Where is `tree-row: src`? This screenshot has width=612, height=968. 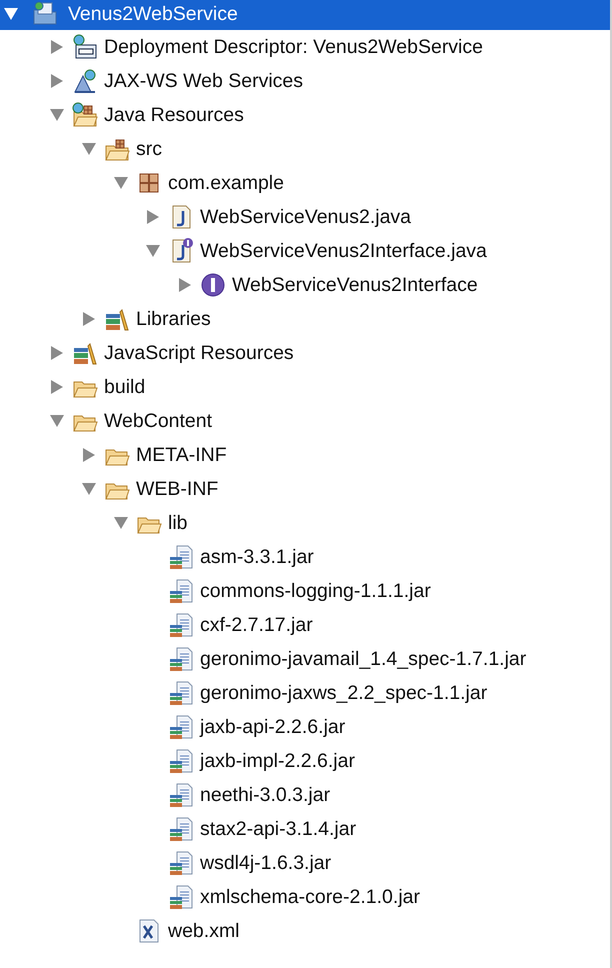 tree-row: src is located at coordinates (305, 149).